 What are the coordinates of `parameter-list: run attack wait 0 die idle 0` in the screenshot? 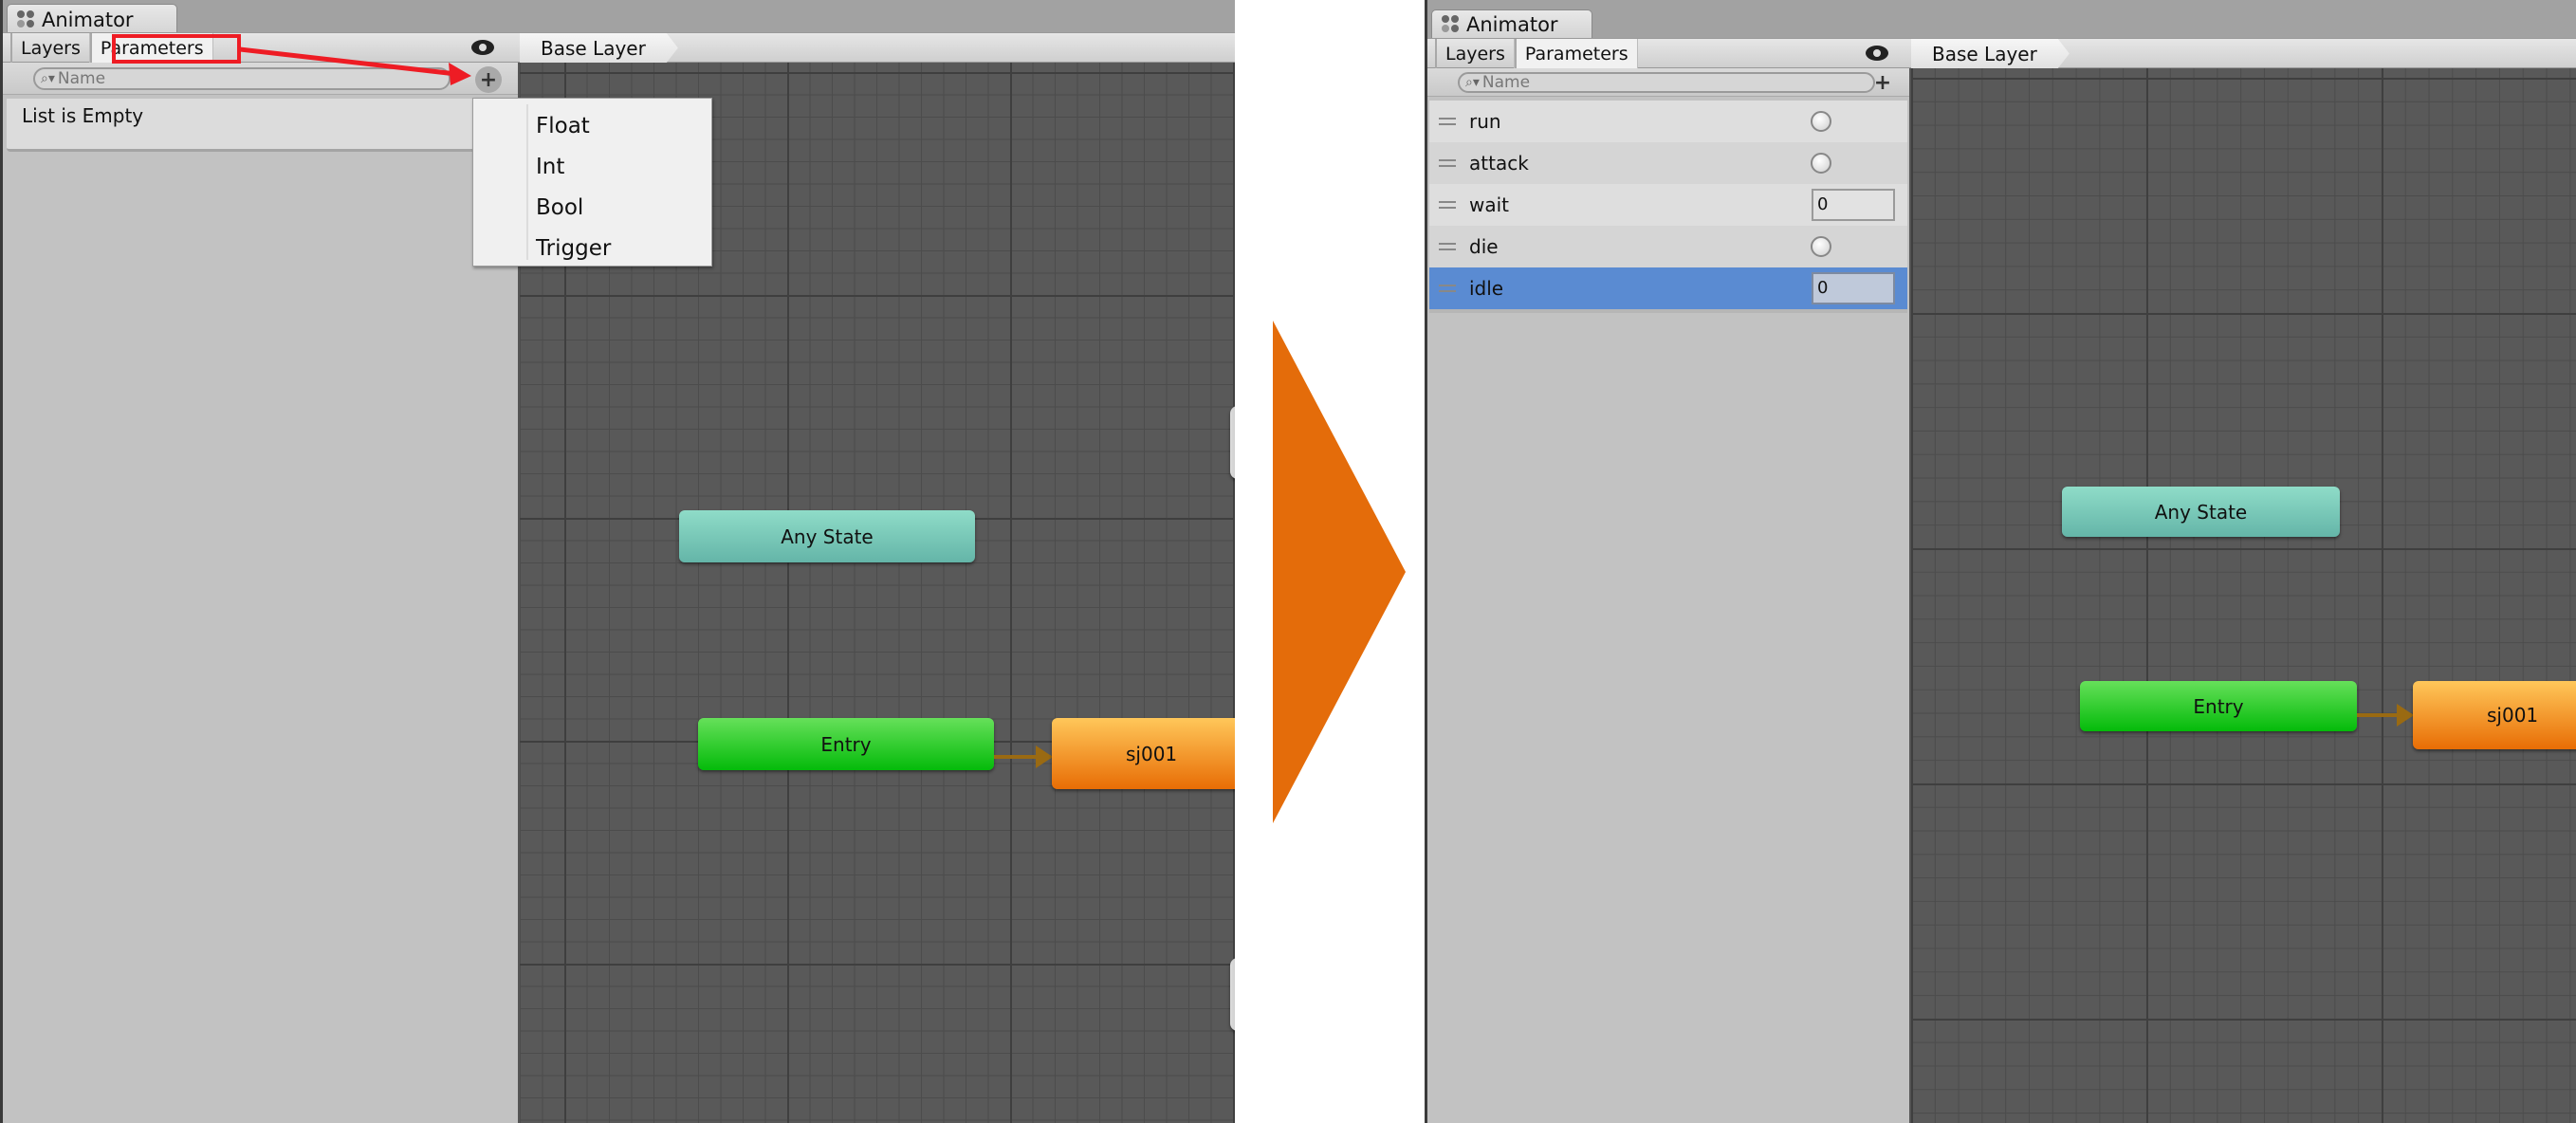 It's located at (1668, 207).